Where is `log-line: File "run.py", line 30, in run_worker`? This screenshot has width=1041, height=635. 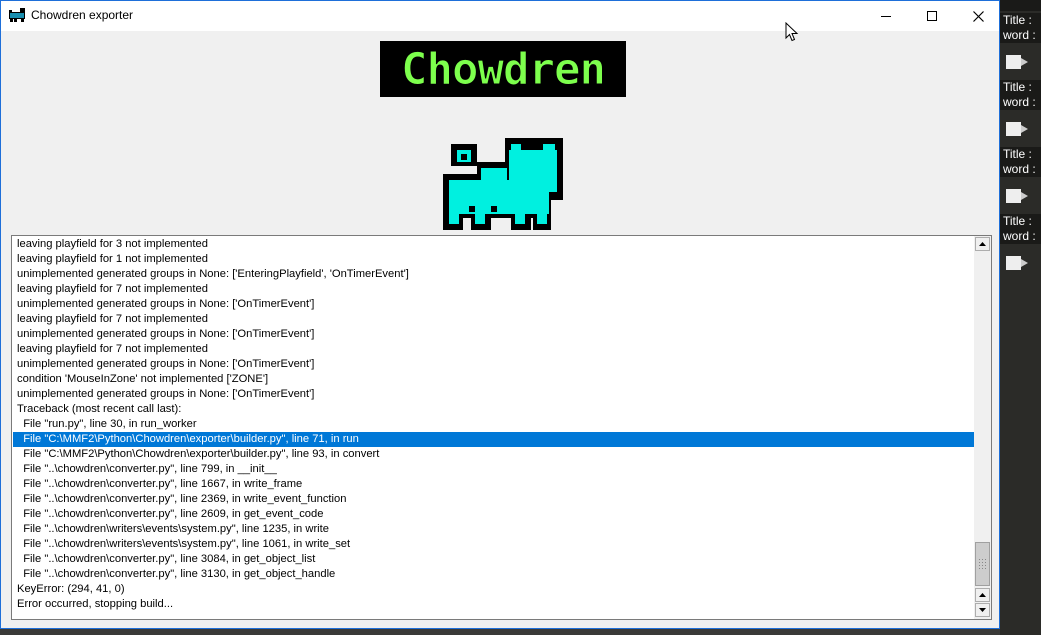 log-line: File "run.py", line 30, in run_worker is located at coordinates (494, 424).